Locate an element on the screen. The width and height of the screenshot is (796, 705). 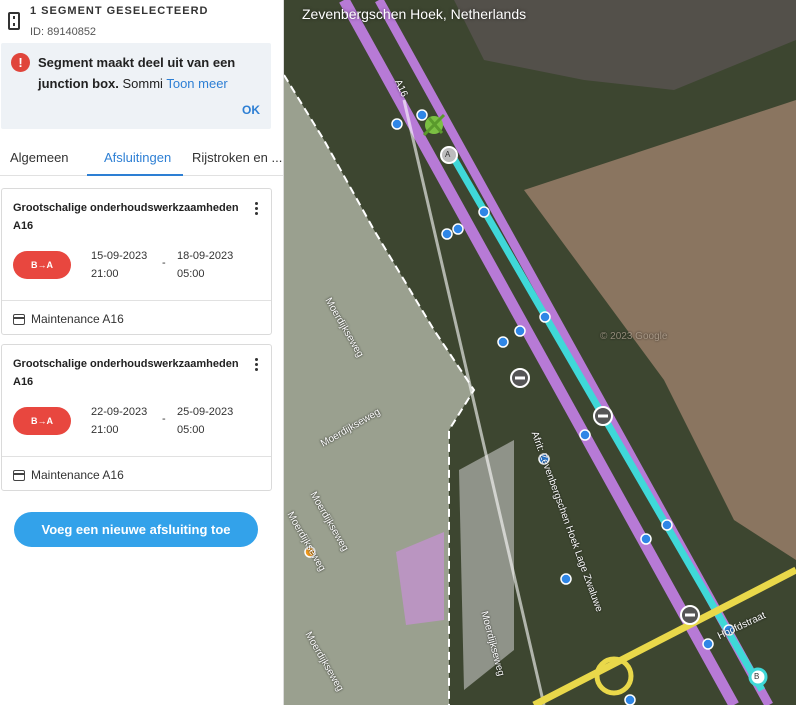
tab-closures: Afsluitingen is located at coordinates (137, 157).